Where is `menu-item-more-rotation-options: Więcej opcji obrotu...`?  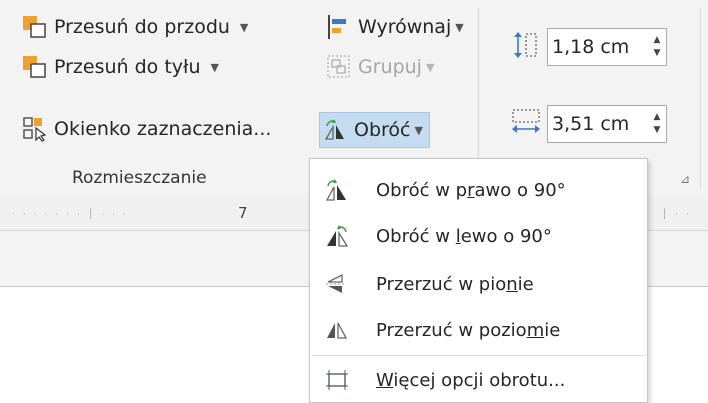 menu-item-more-rotation-options: Więcej opcji obrotu... is located at coordinates (478, 380).